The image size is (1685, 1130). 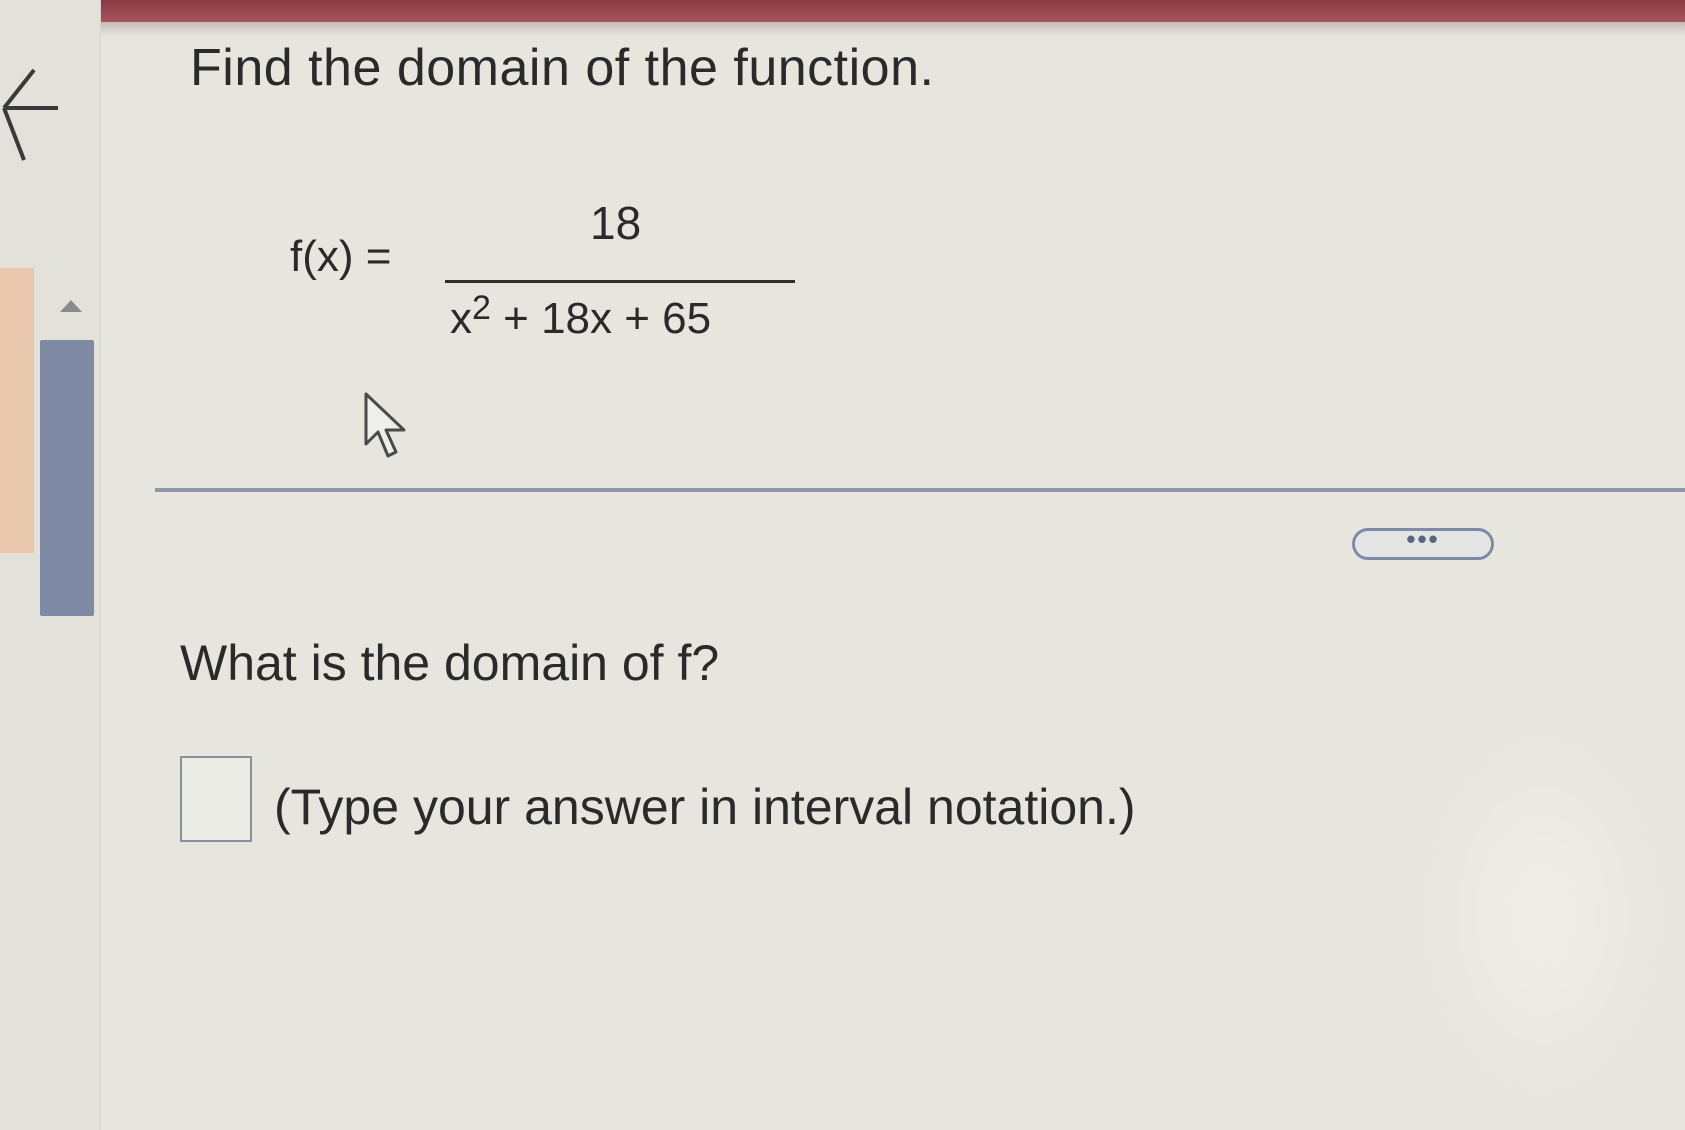 I want to click on answer-row: (Type your answer in interval notation.), so click(x=730, y=801).